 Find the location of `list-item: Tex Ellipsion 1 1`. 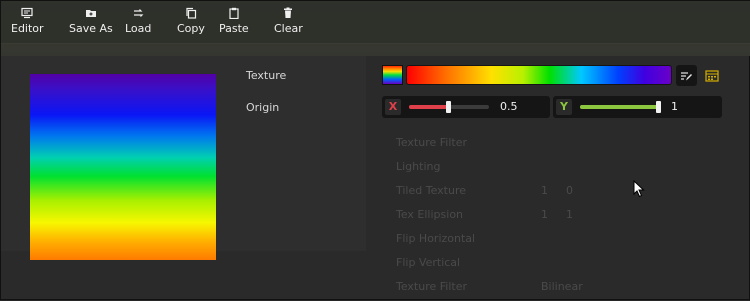

list-item: Tex Ellipsion 1 1 is located at coordinates (561, 215).